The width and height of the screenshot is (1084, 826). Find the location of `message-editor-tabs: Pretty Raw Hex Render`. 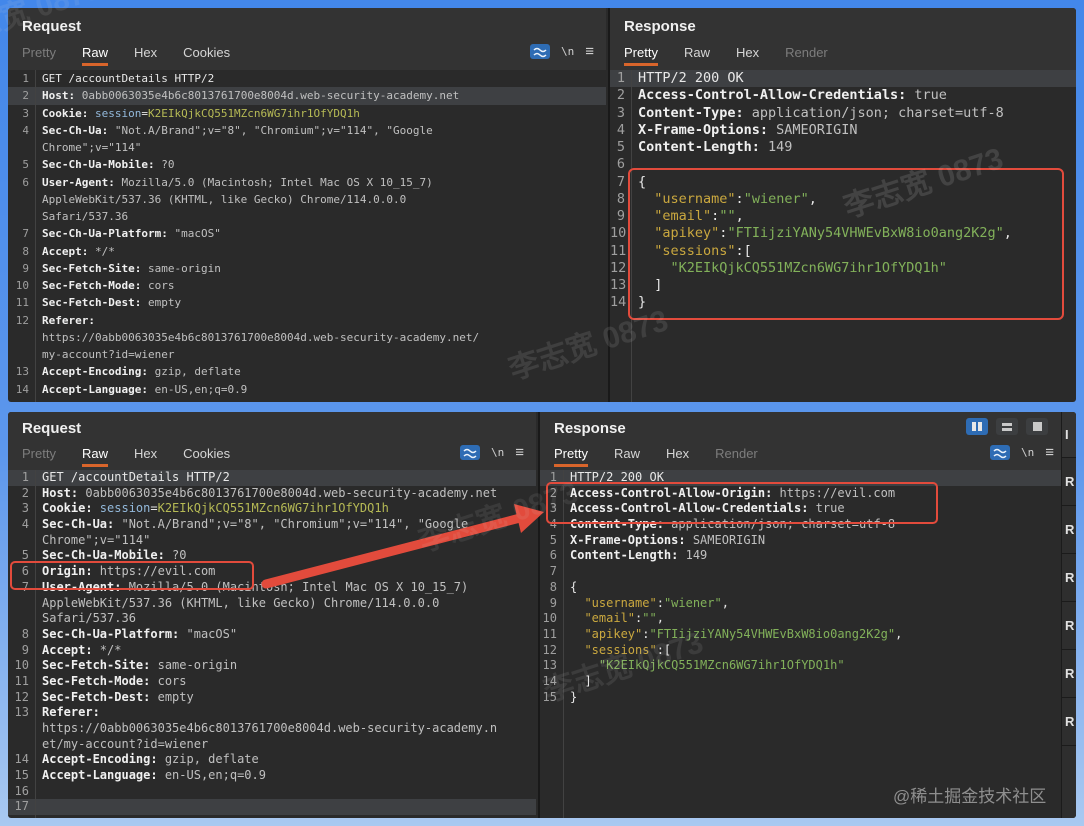

message-editor-tabs: Pretty Raw Hex Render is located at coordinates (726, 55).